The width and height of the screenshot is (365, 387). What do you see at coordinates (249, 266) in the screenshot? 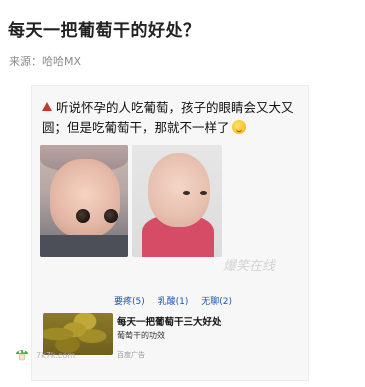
I see `image-watermark: 爆笑在线` at bounding box center [249, 266].